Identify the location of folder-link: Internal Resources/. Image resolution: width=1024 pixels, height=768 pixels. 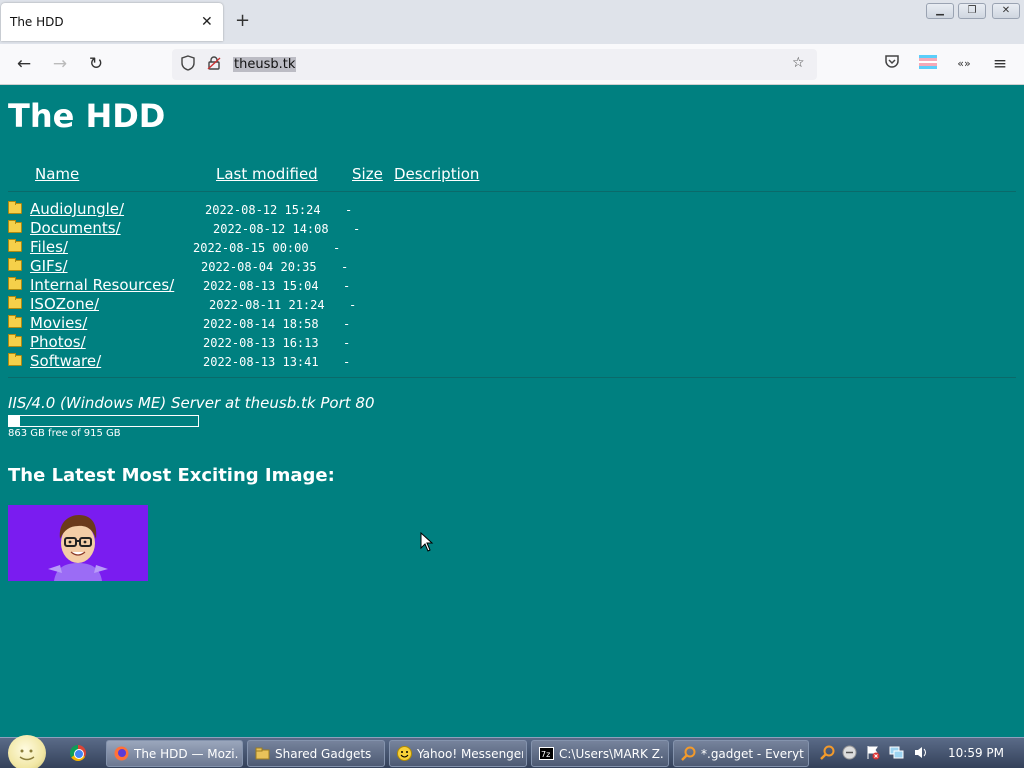
(102, 285).